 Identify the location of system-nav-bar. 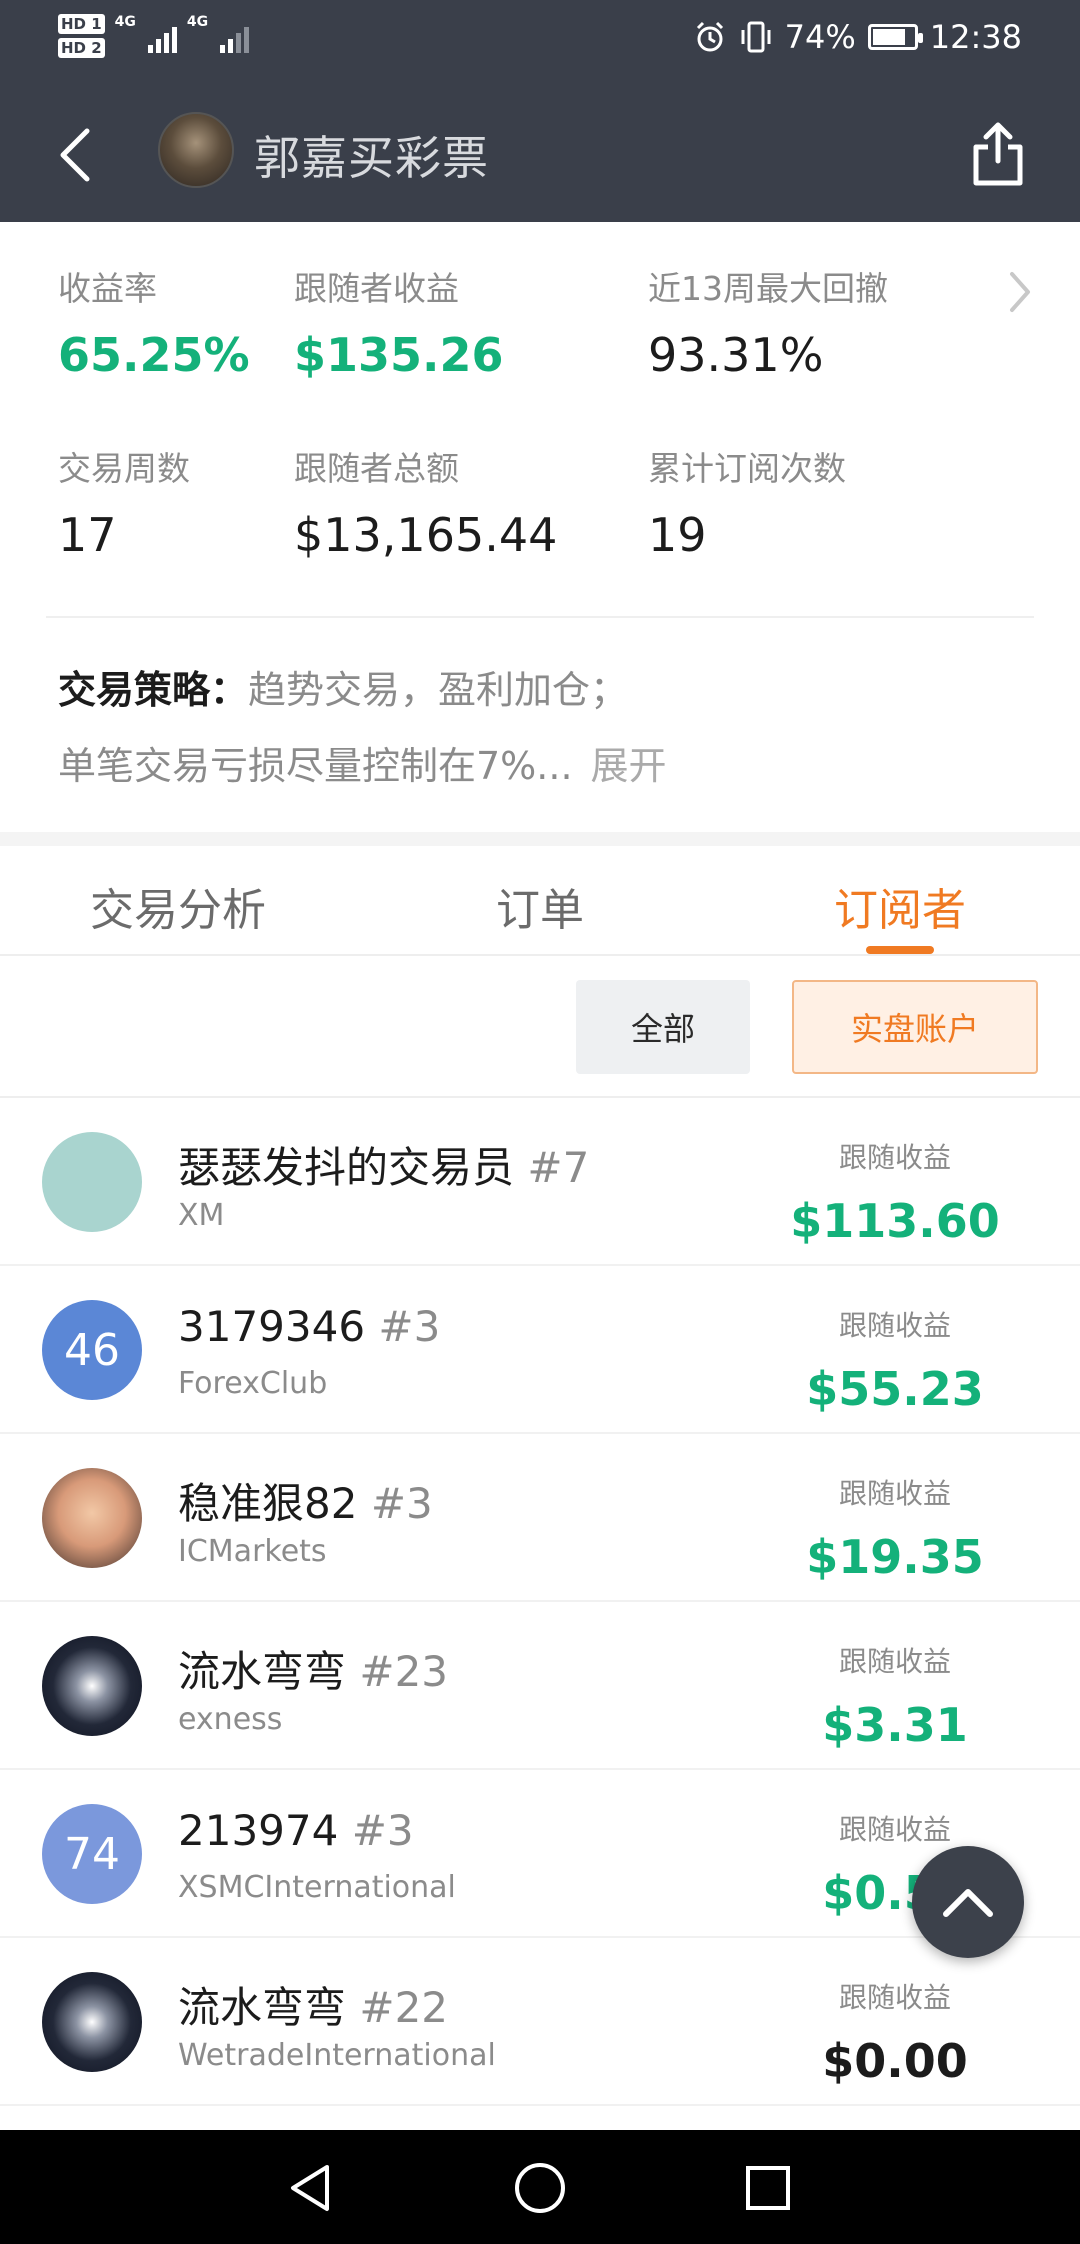
(540, 2187).